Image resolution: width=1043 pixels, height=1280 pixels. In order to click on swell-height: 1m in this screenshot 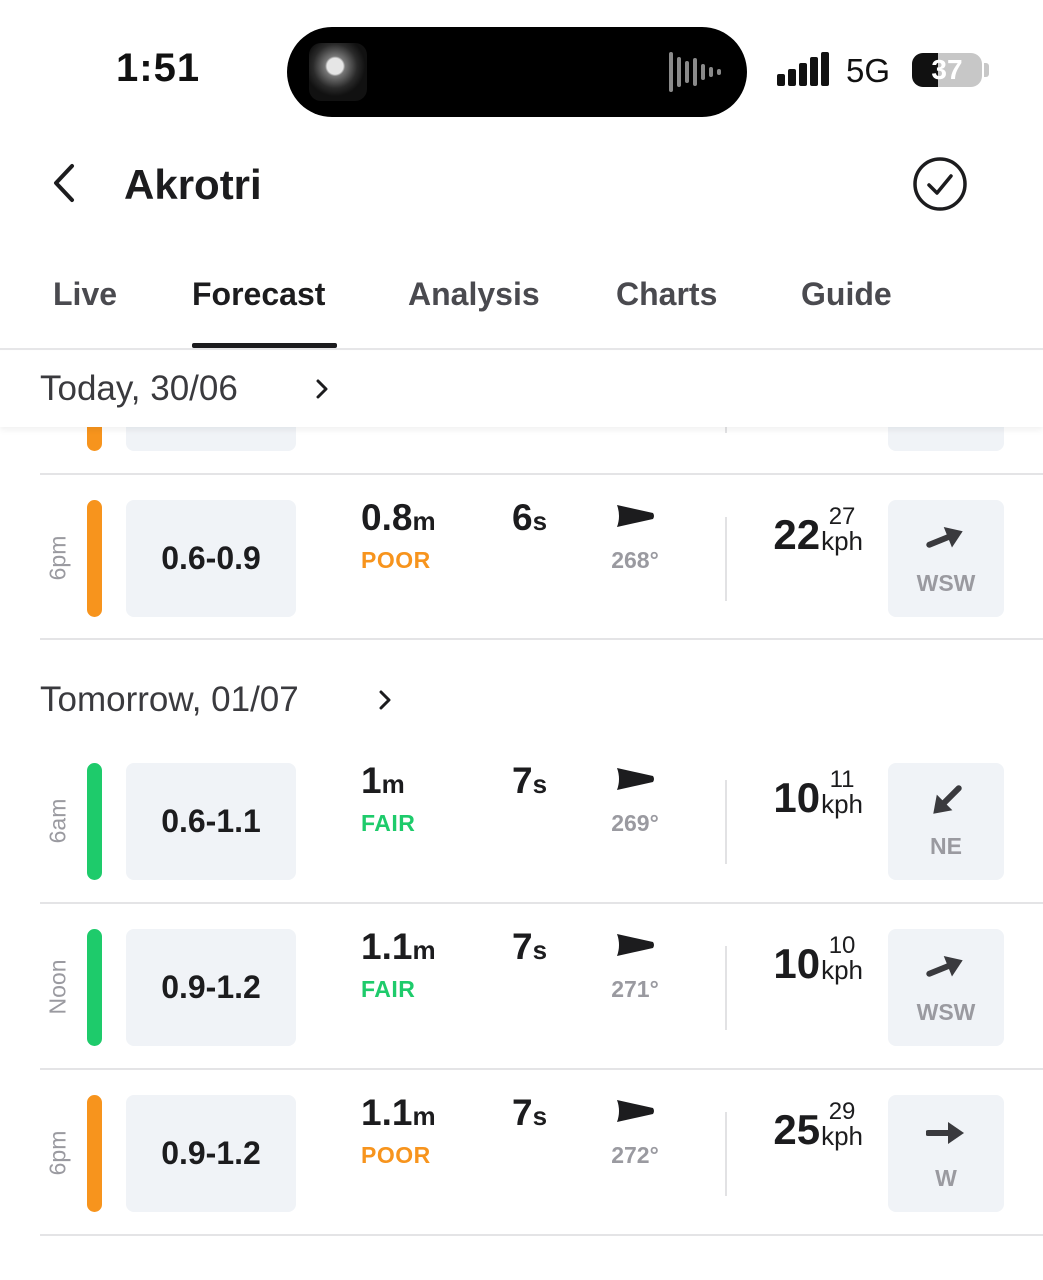, I will do `click(383, 780)`.